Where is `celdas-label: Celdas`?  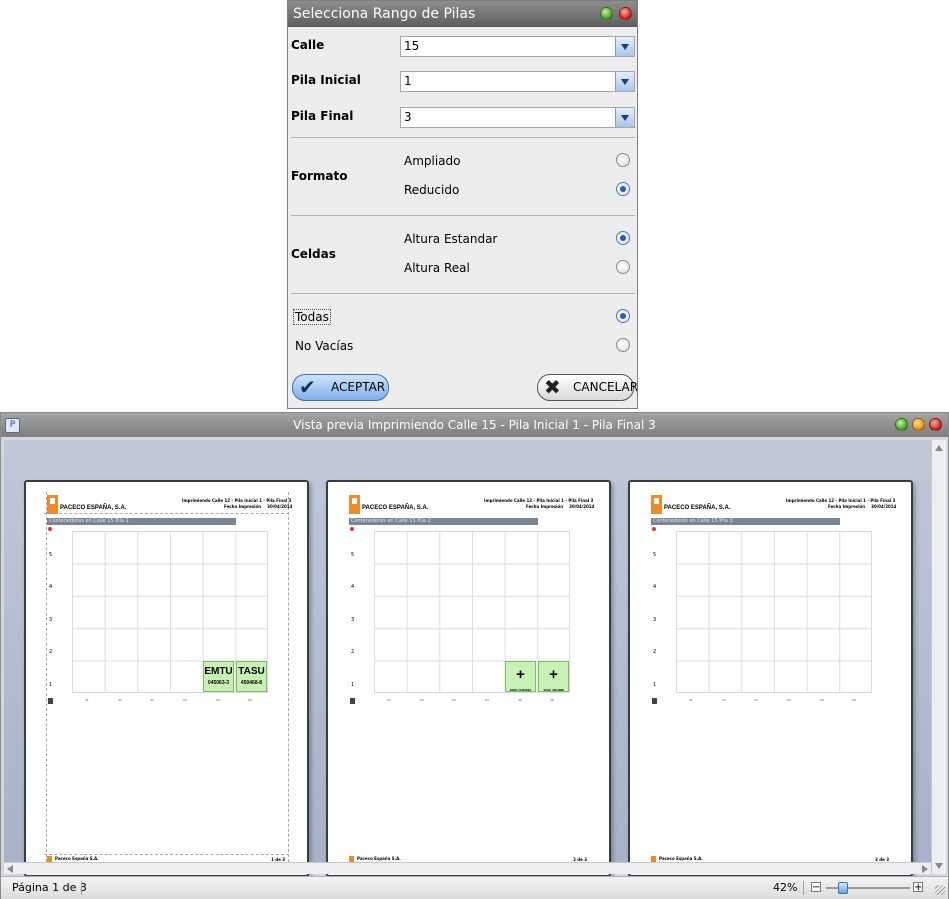
celdas-label: Celdas is located at coordinates (313, 254).